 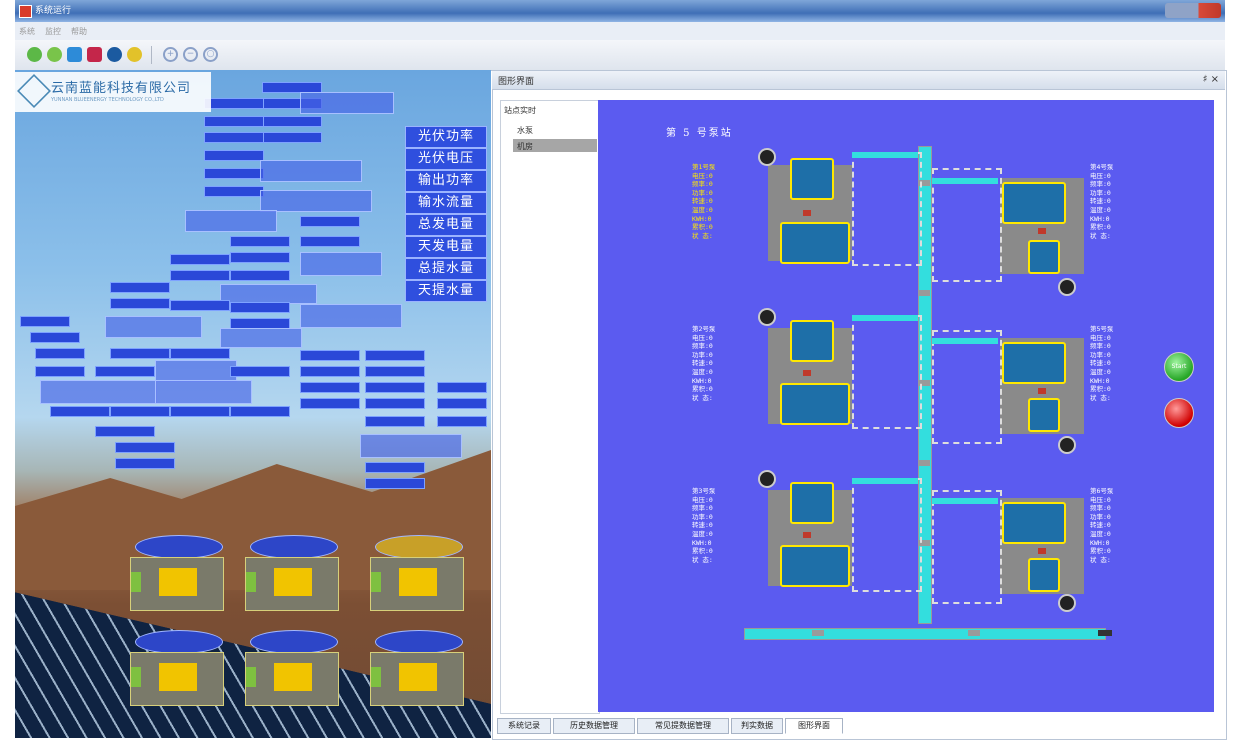 What do you see at coordinates (94, 54) in the screenshot?
I see `database-icon` at bounding box center [94, 54].